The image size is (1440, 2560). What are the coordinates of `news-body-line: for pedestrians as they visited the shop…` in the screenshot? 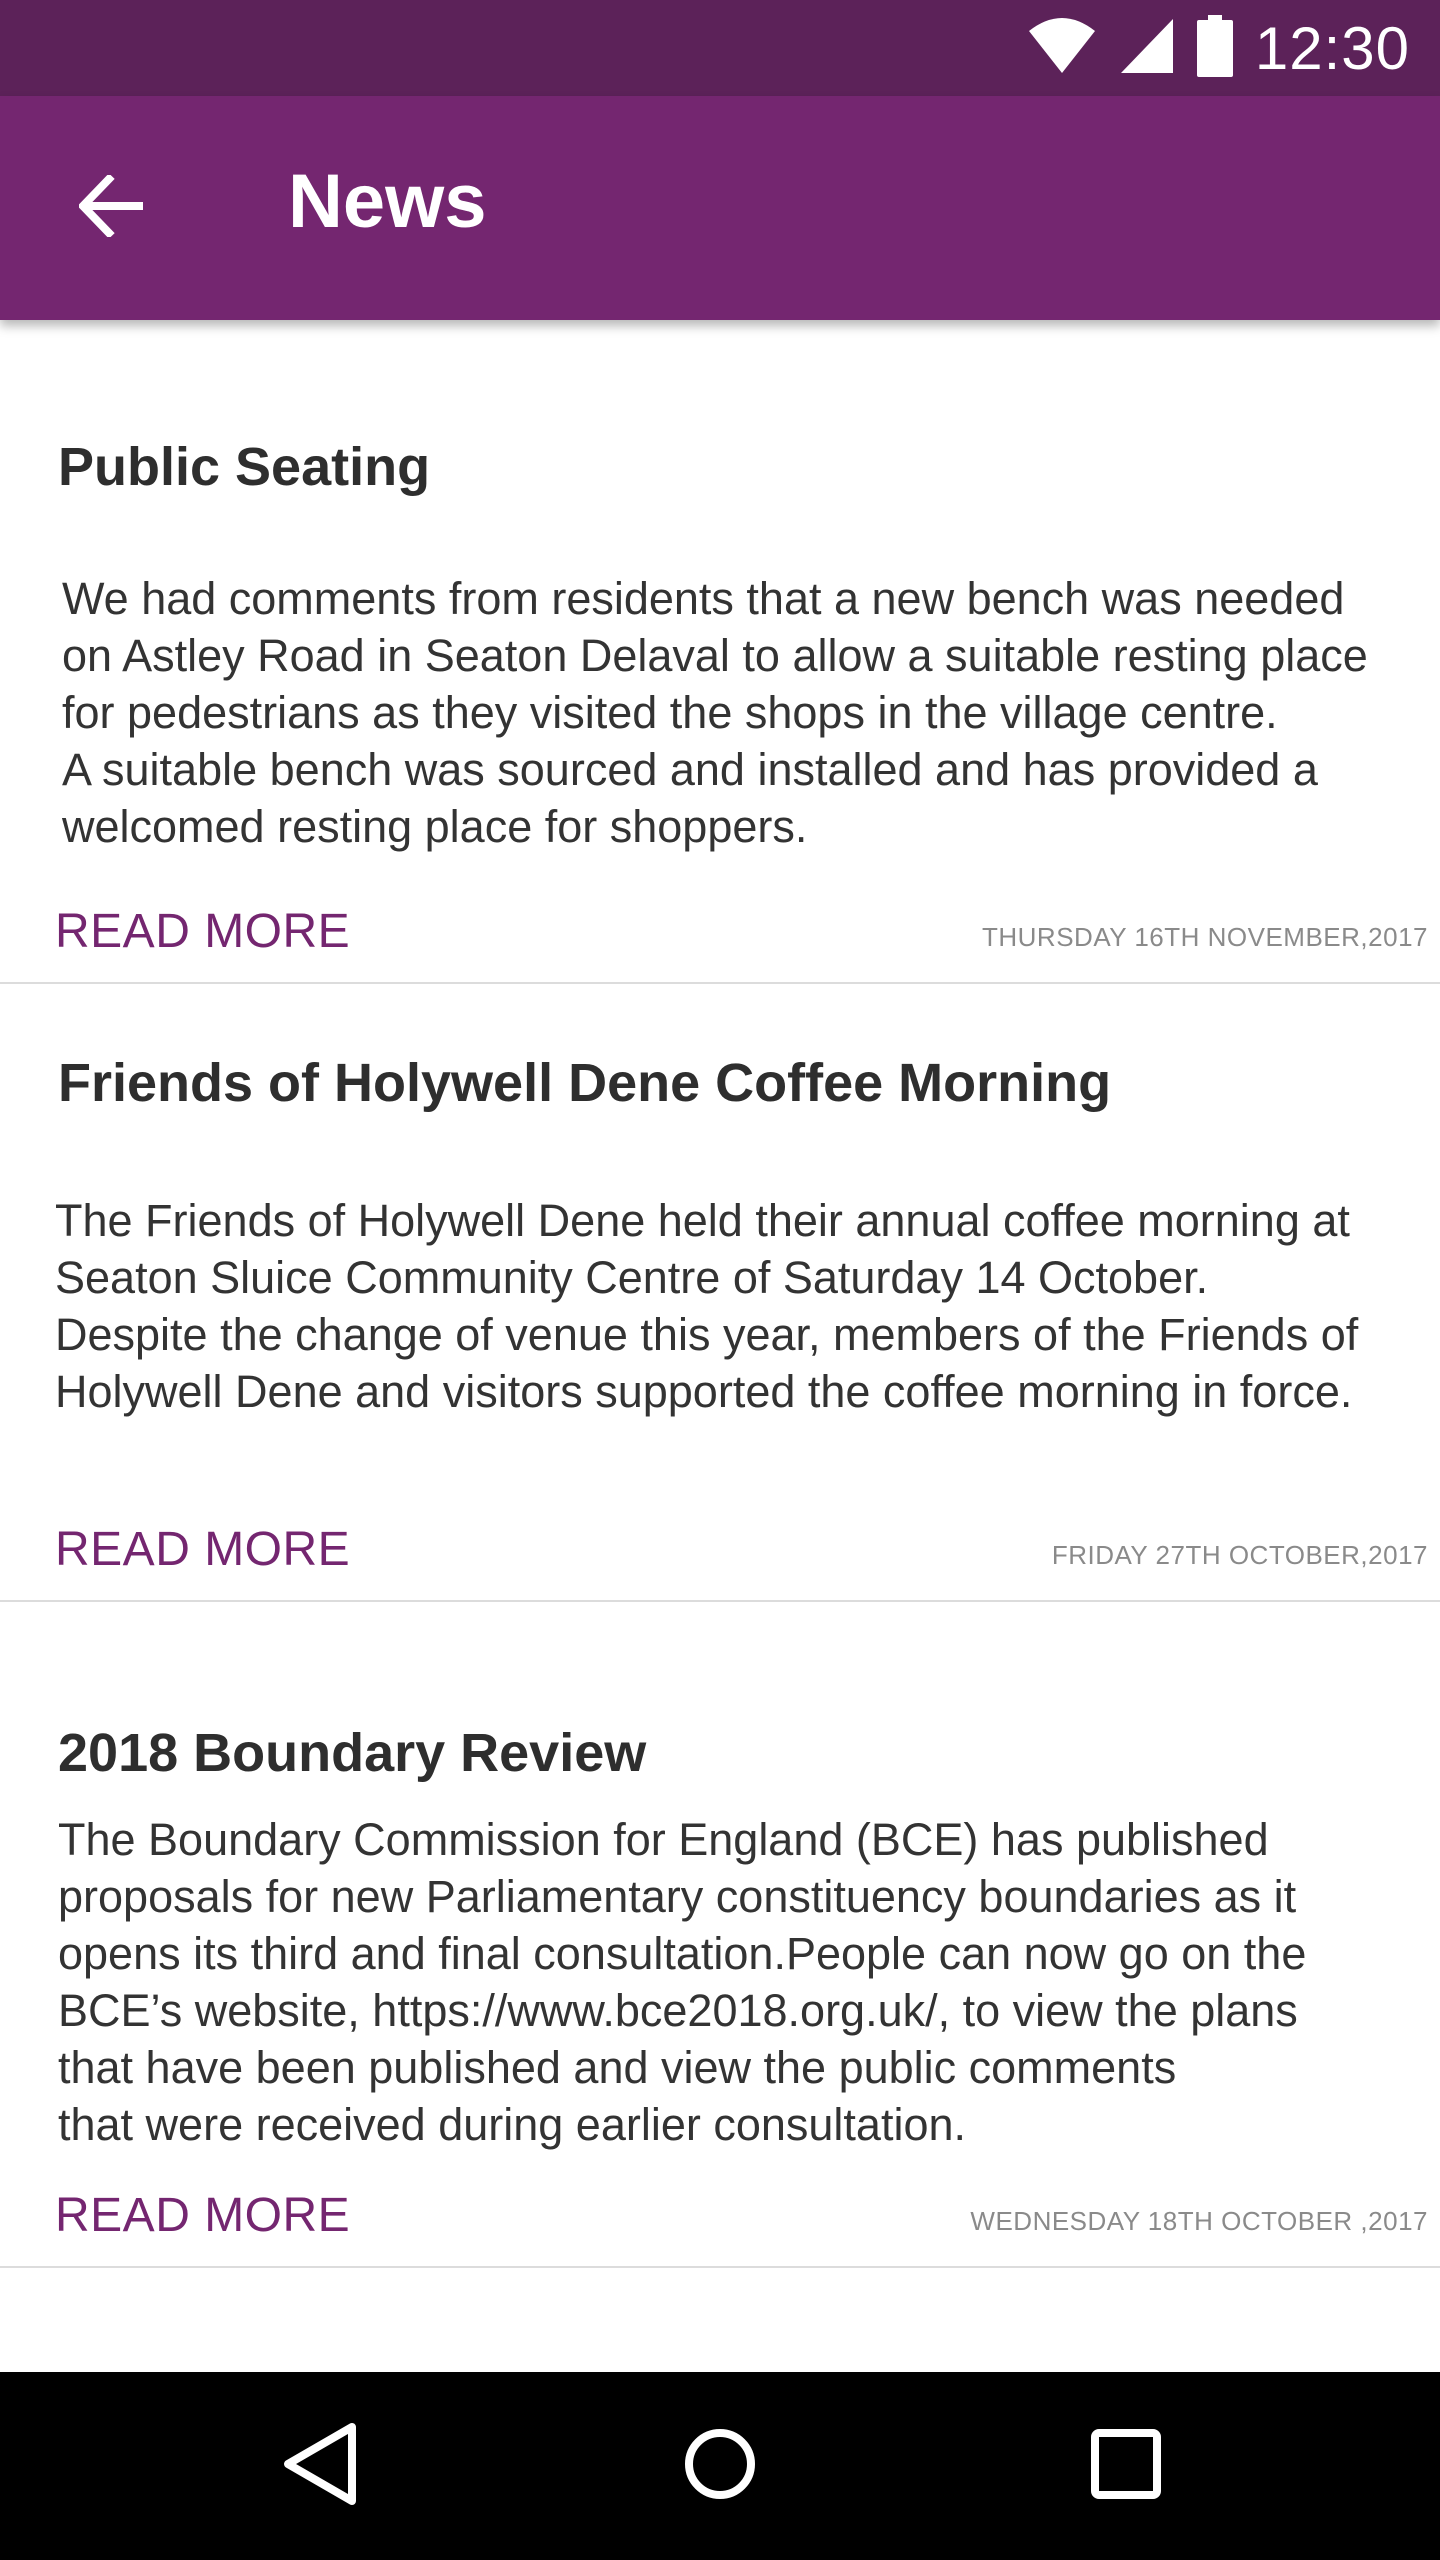 It's located at (670, 712).